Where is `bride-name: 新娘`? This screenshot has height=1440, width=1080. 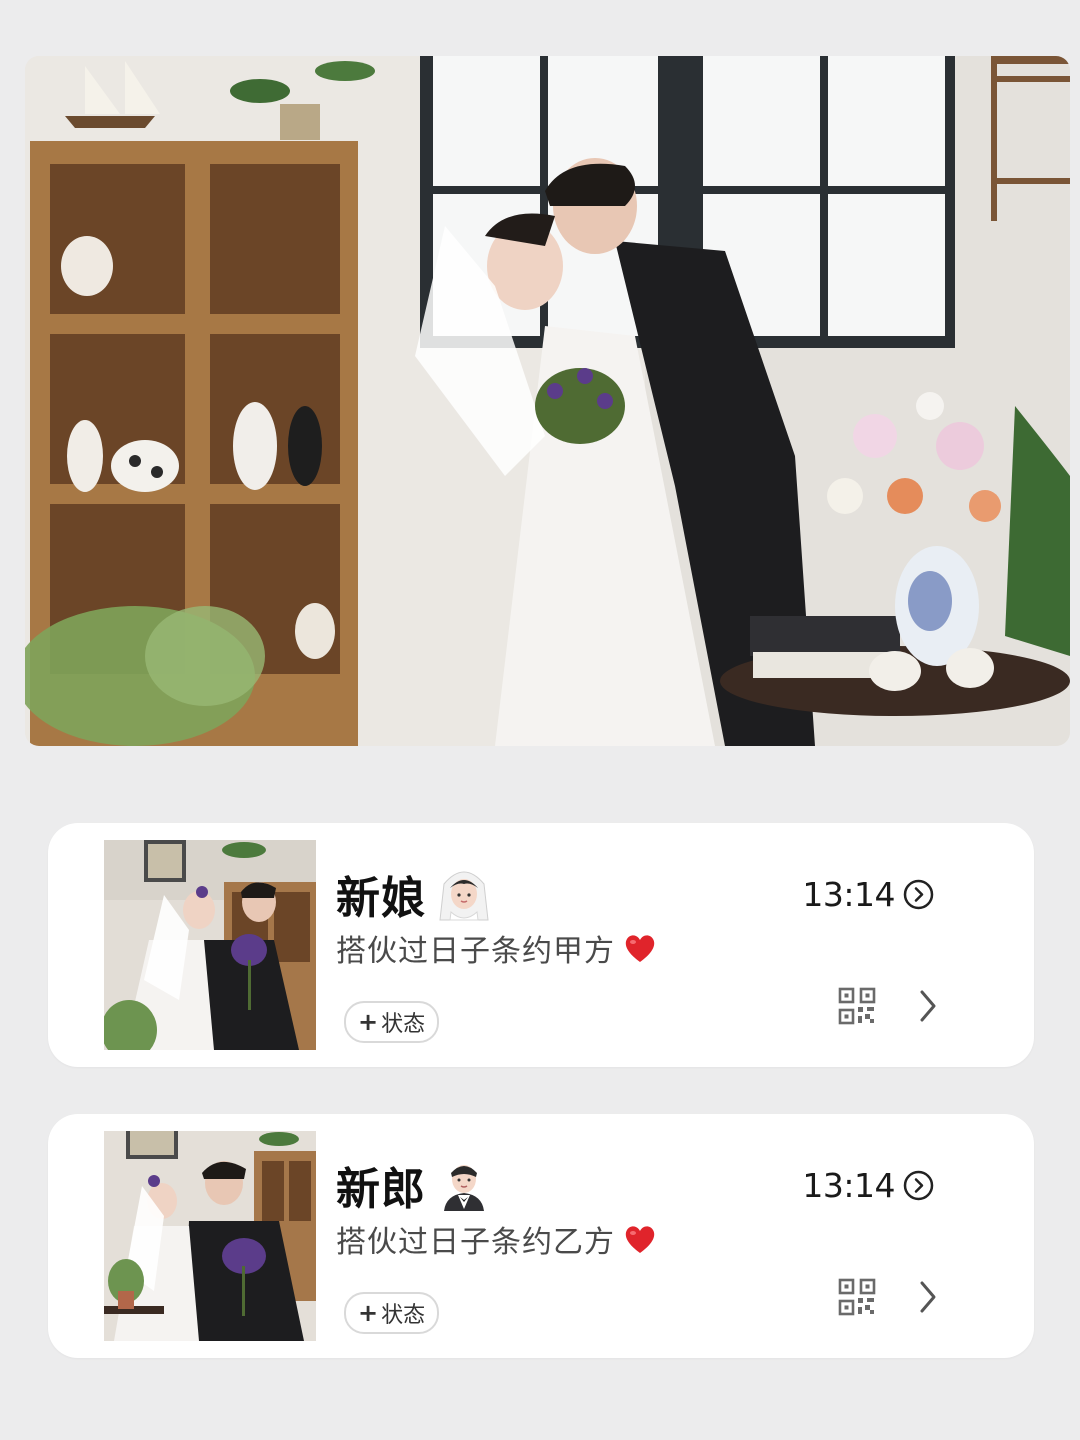 bride-name: 新娘 is located at coordinates (381, 898).